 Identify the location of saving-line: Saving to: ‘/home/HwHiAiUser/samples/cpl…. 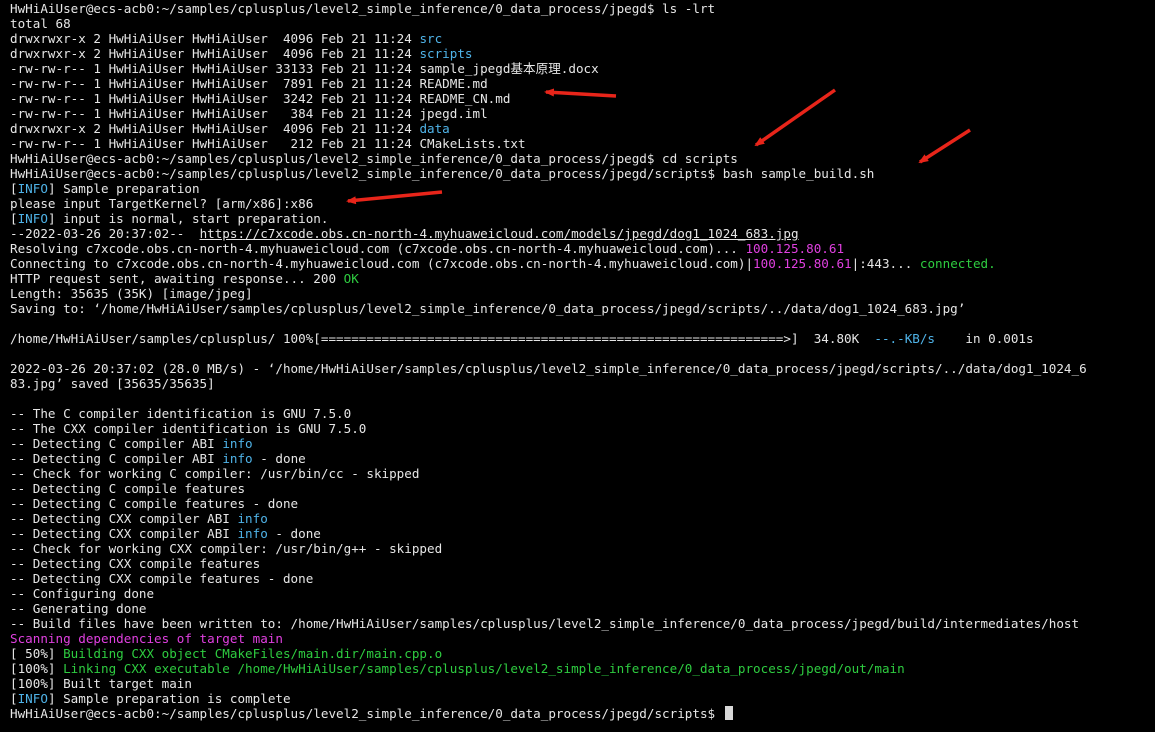
(488, 308).